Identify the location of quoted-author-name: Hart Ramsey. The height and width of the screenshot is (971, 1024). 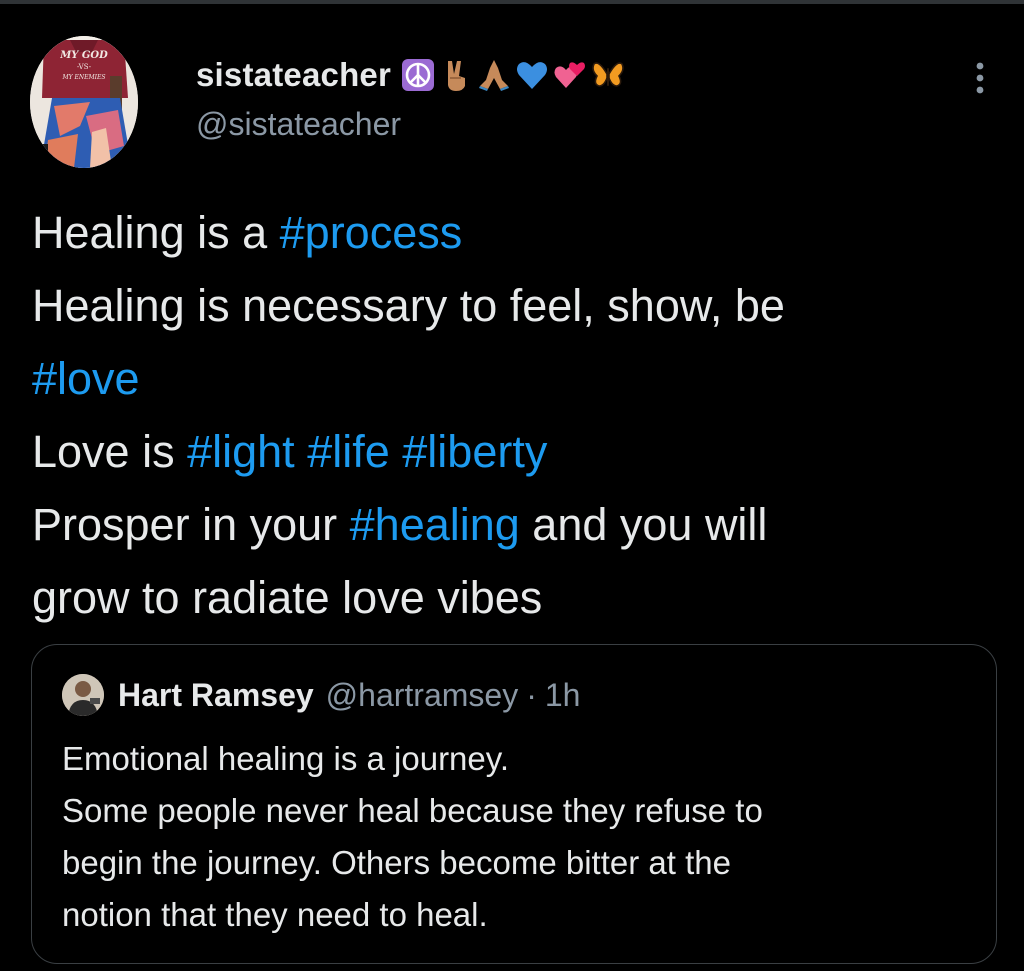
(216, 695).